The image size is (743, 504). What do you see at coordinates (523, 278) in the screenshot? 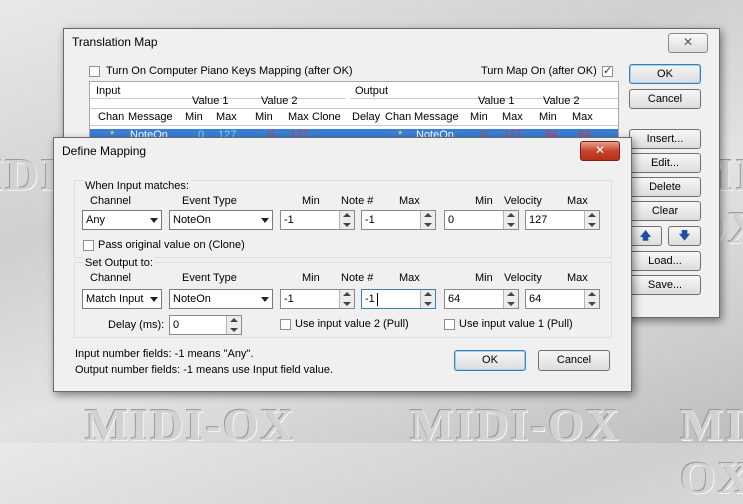
I see `output-velocity-header: Velocity` at bounding box center [523, 278].